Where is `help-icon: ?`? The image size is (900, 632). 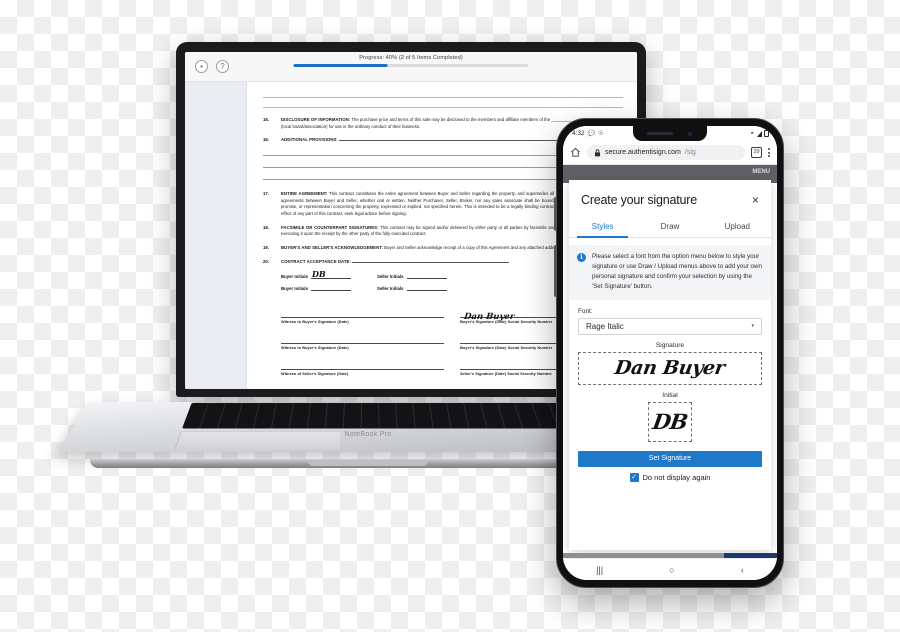
help-icon: ? is located at coordinates (222, 66).